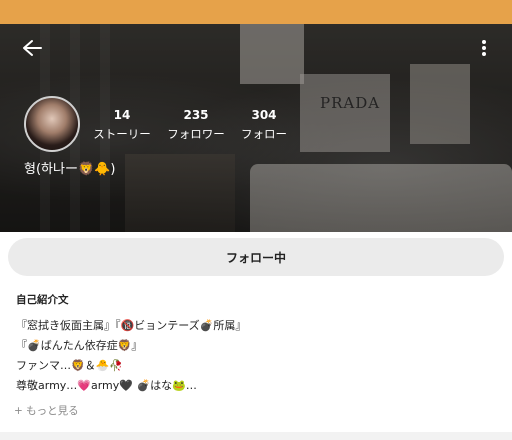  I want to click on bio-title: 自己紹介文, so click(42, 300).